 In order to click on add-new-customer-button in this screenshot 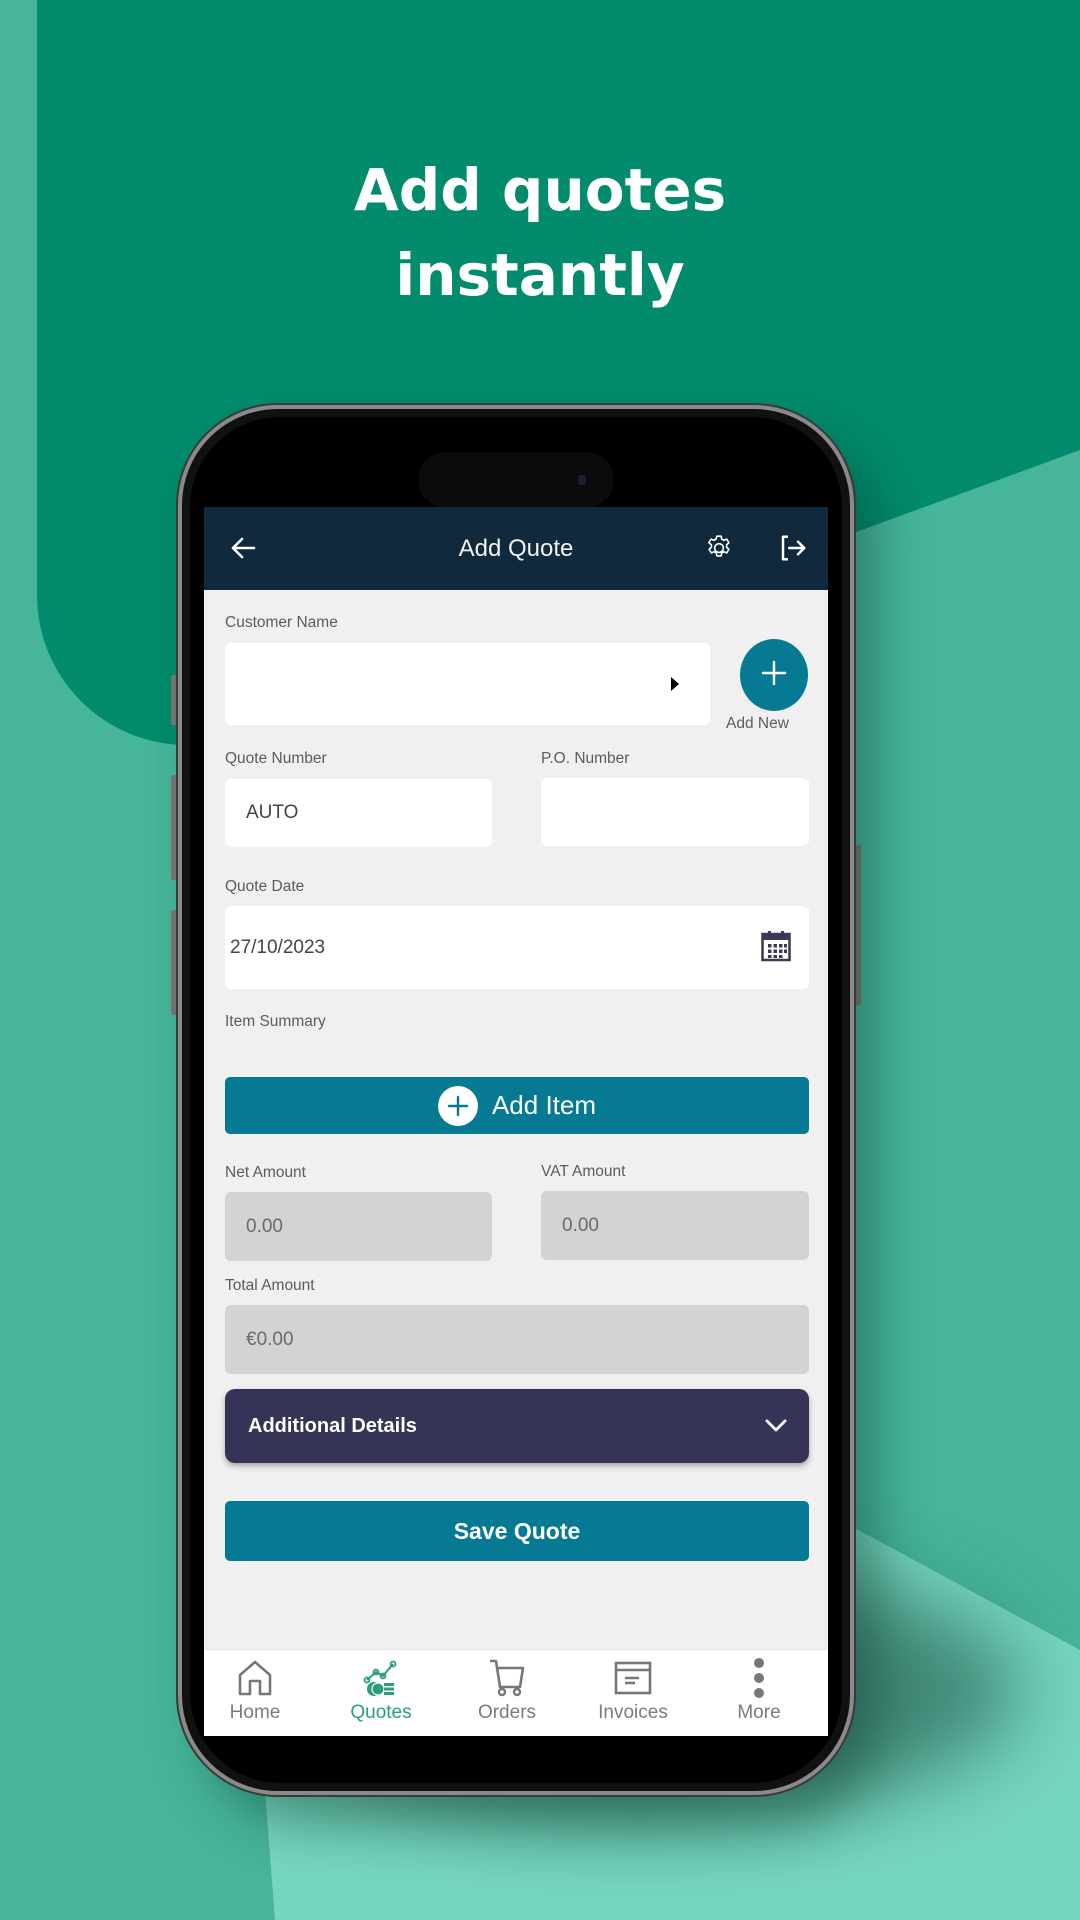, I will do `click(774, 675)`.